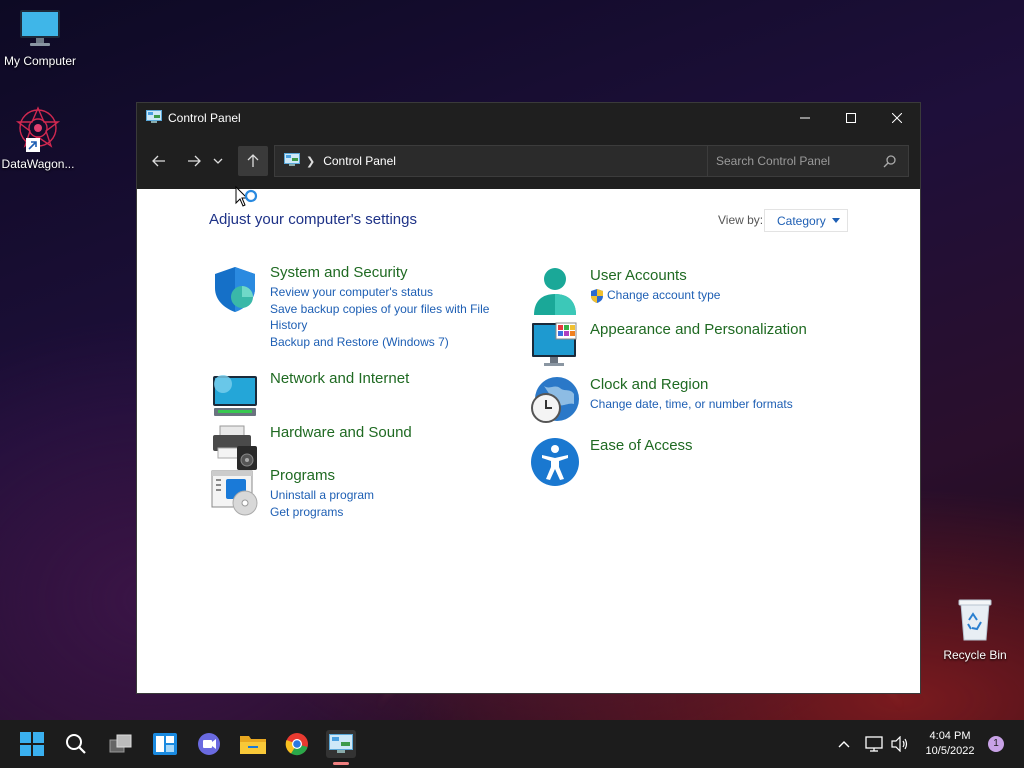 The width and height of the screenshot is (1024, 768). What do you see at coordinates (720, 329) in the screenshot?
I see `category-title-link: Appearance and Personalization` at bounding box center [720, 329].